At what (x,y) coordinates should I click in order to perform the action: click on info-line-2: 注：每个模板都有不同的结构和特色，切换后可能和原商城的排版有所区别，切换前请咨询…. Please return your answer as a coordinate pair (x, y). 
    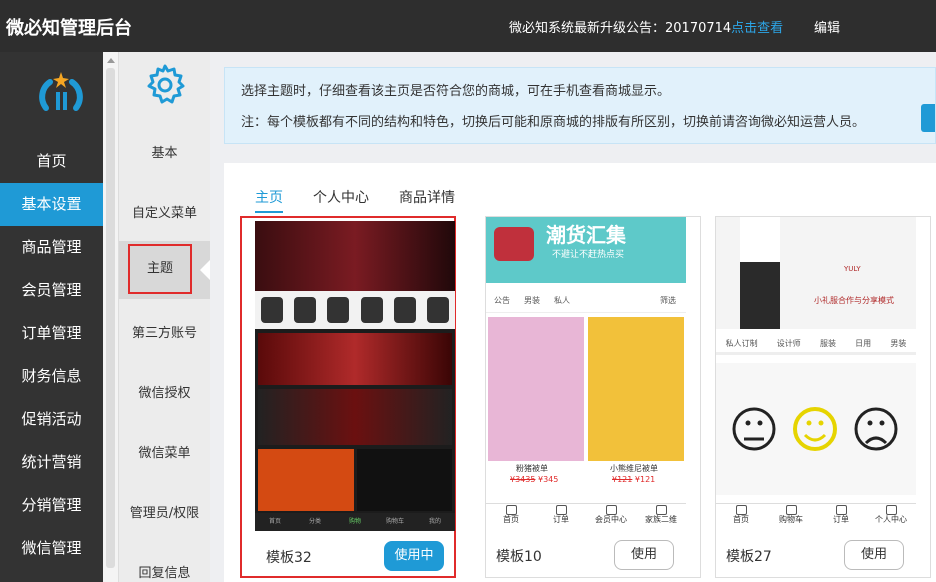
    Looking at the image, I should click on (553, 122).